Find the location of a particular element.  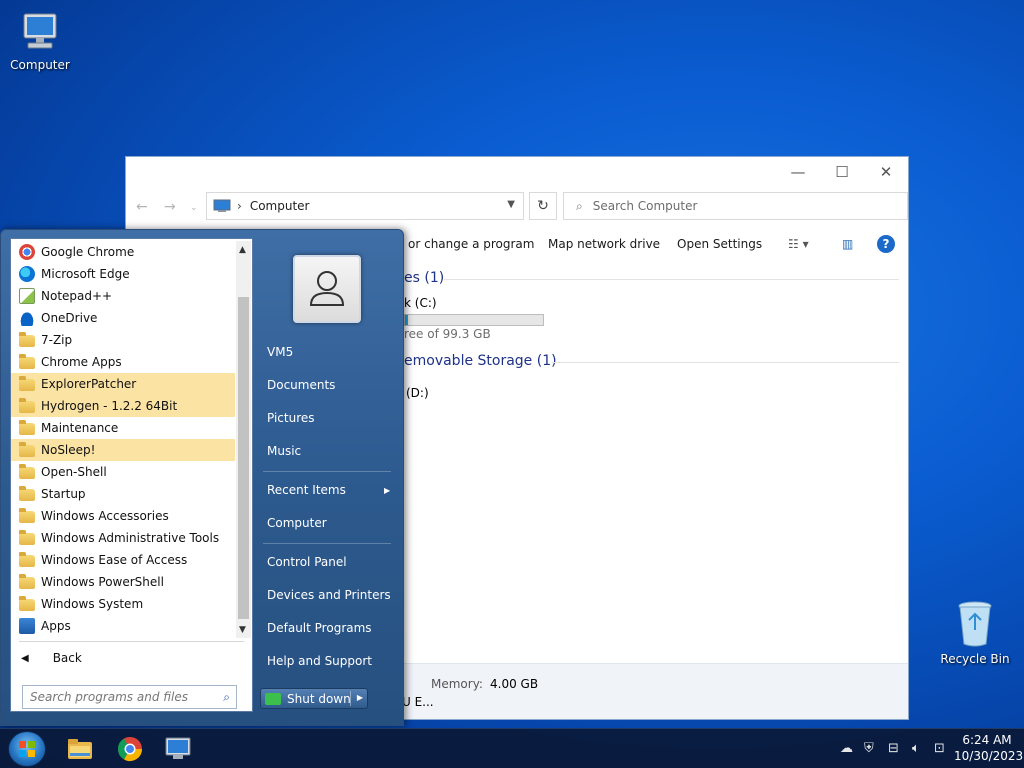

explorer-titlebar: — ☐ ✕ is located at coordinates (517, 172).